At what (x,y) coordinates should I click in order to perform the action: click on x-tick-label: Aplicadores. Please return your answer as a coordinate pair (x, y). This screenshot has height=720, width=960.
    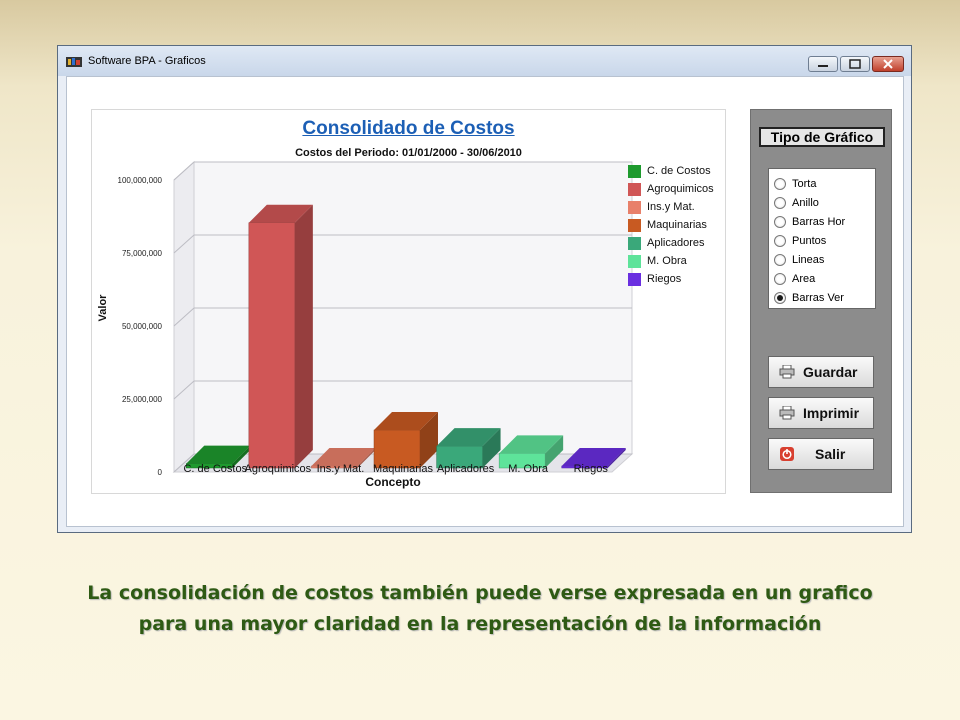
    Looking at the image, I should click on (466, 469).